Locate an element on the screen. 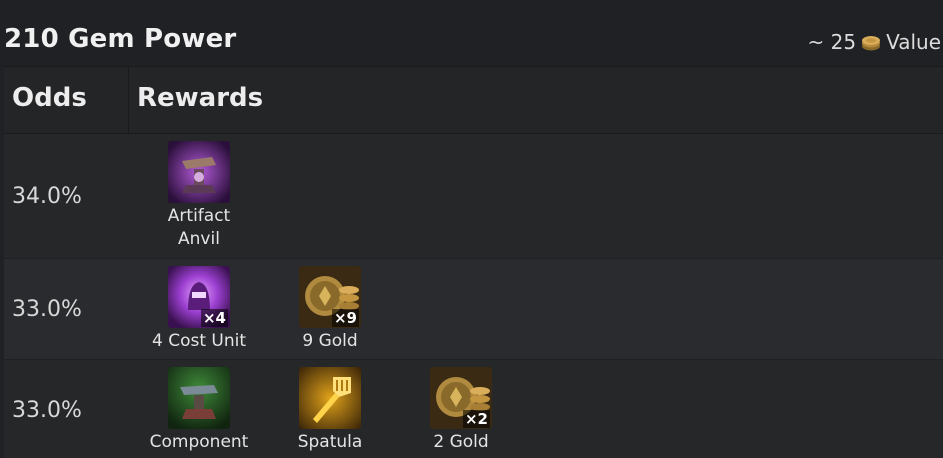 The image size is (943, 458). reward-label: Spatula is located at coordinates (330, 442).